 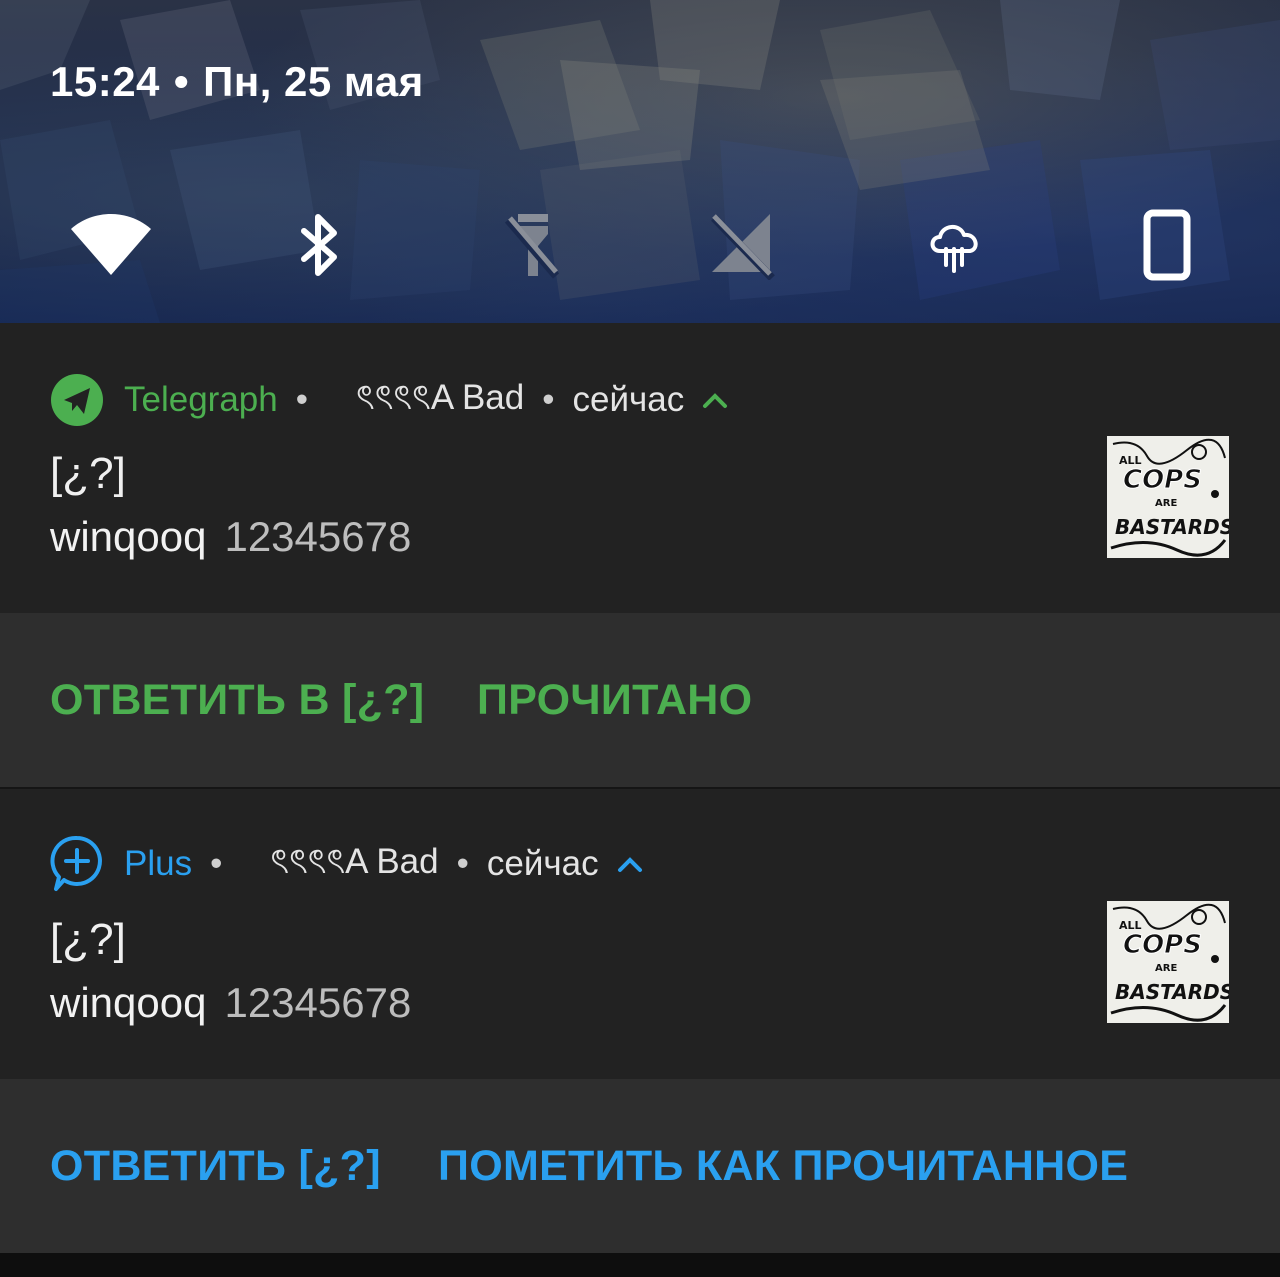 I want to click on bluetooth-icon, so click(x=319, y=245).